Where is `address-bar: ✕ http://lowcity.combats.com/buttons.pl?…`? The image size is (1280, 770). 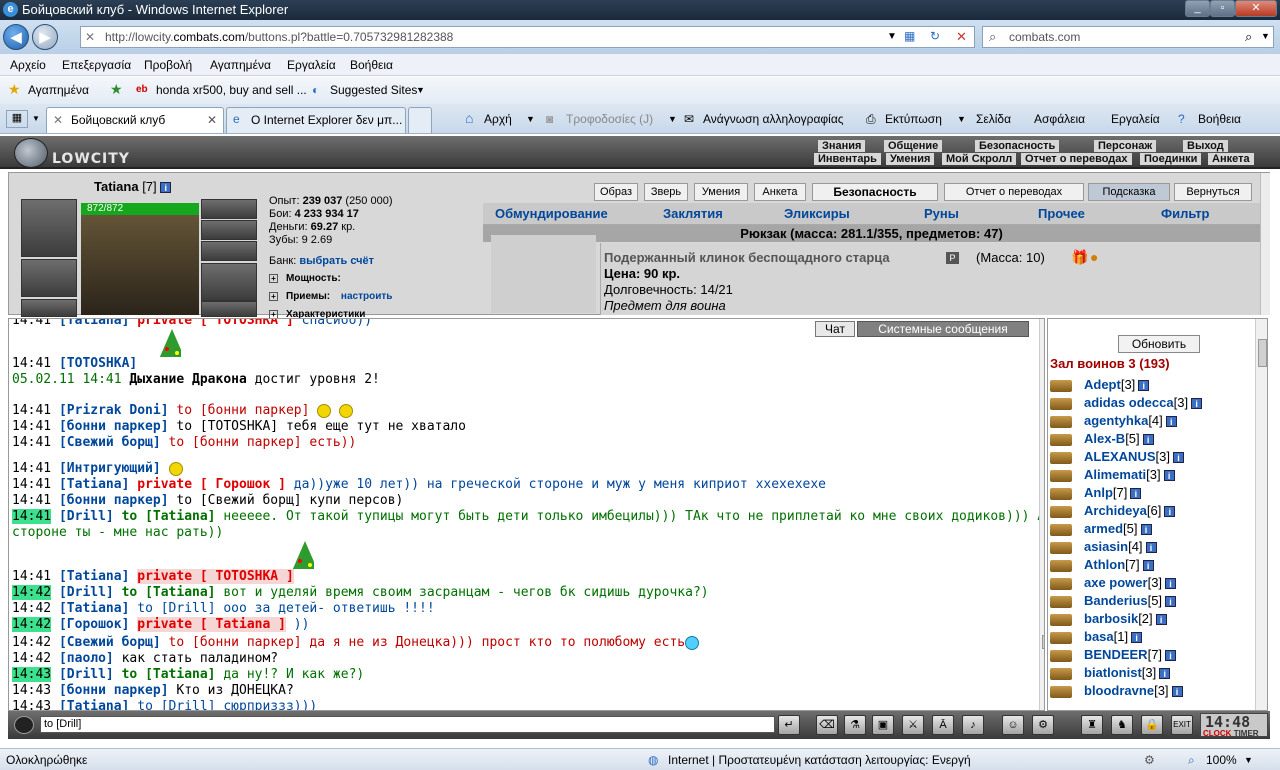
address-bar: ✕ http://lowcity.combats.com/buttons.pl?… is located at coordinates (527, 37).